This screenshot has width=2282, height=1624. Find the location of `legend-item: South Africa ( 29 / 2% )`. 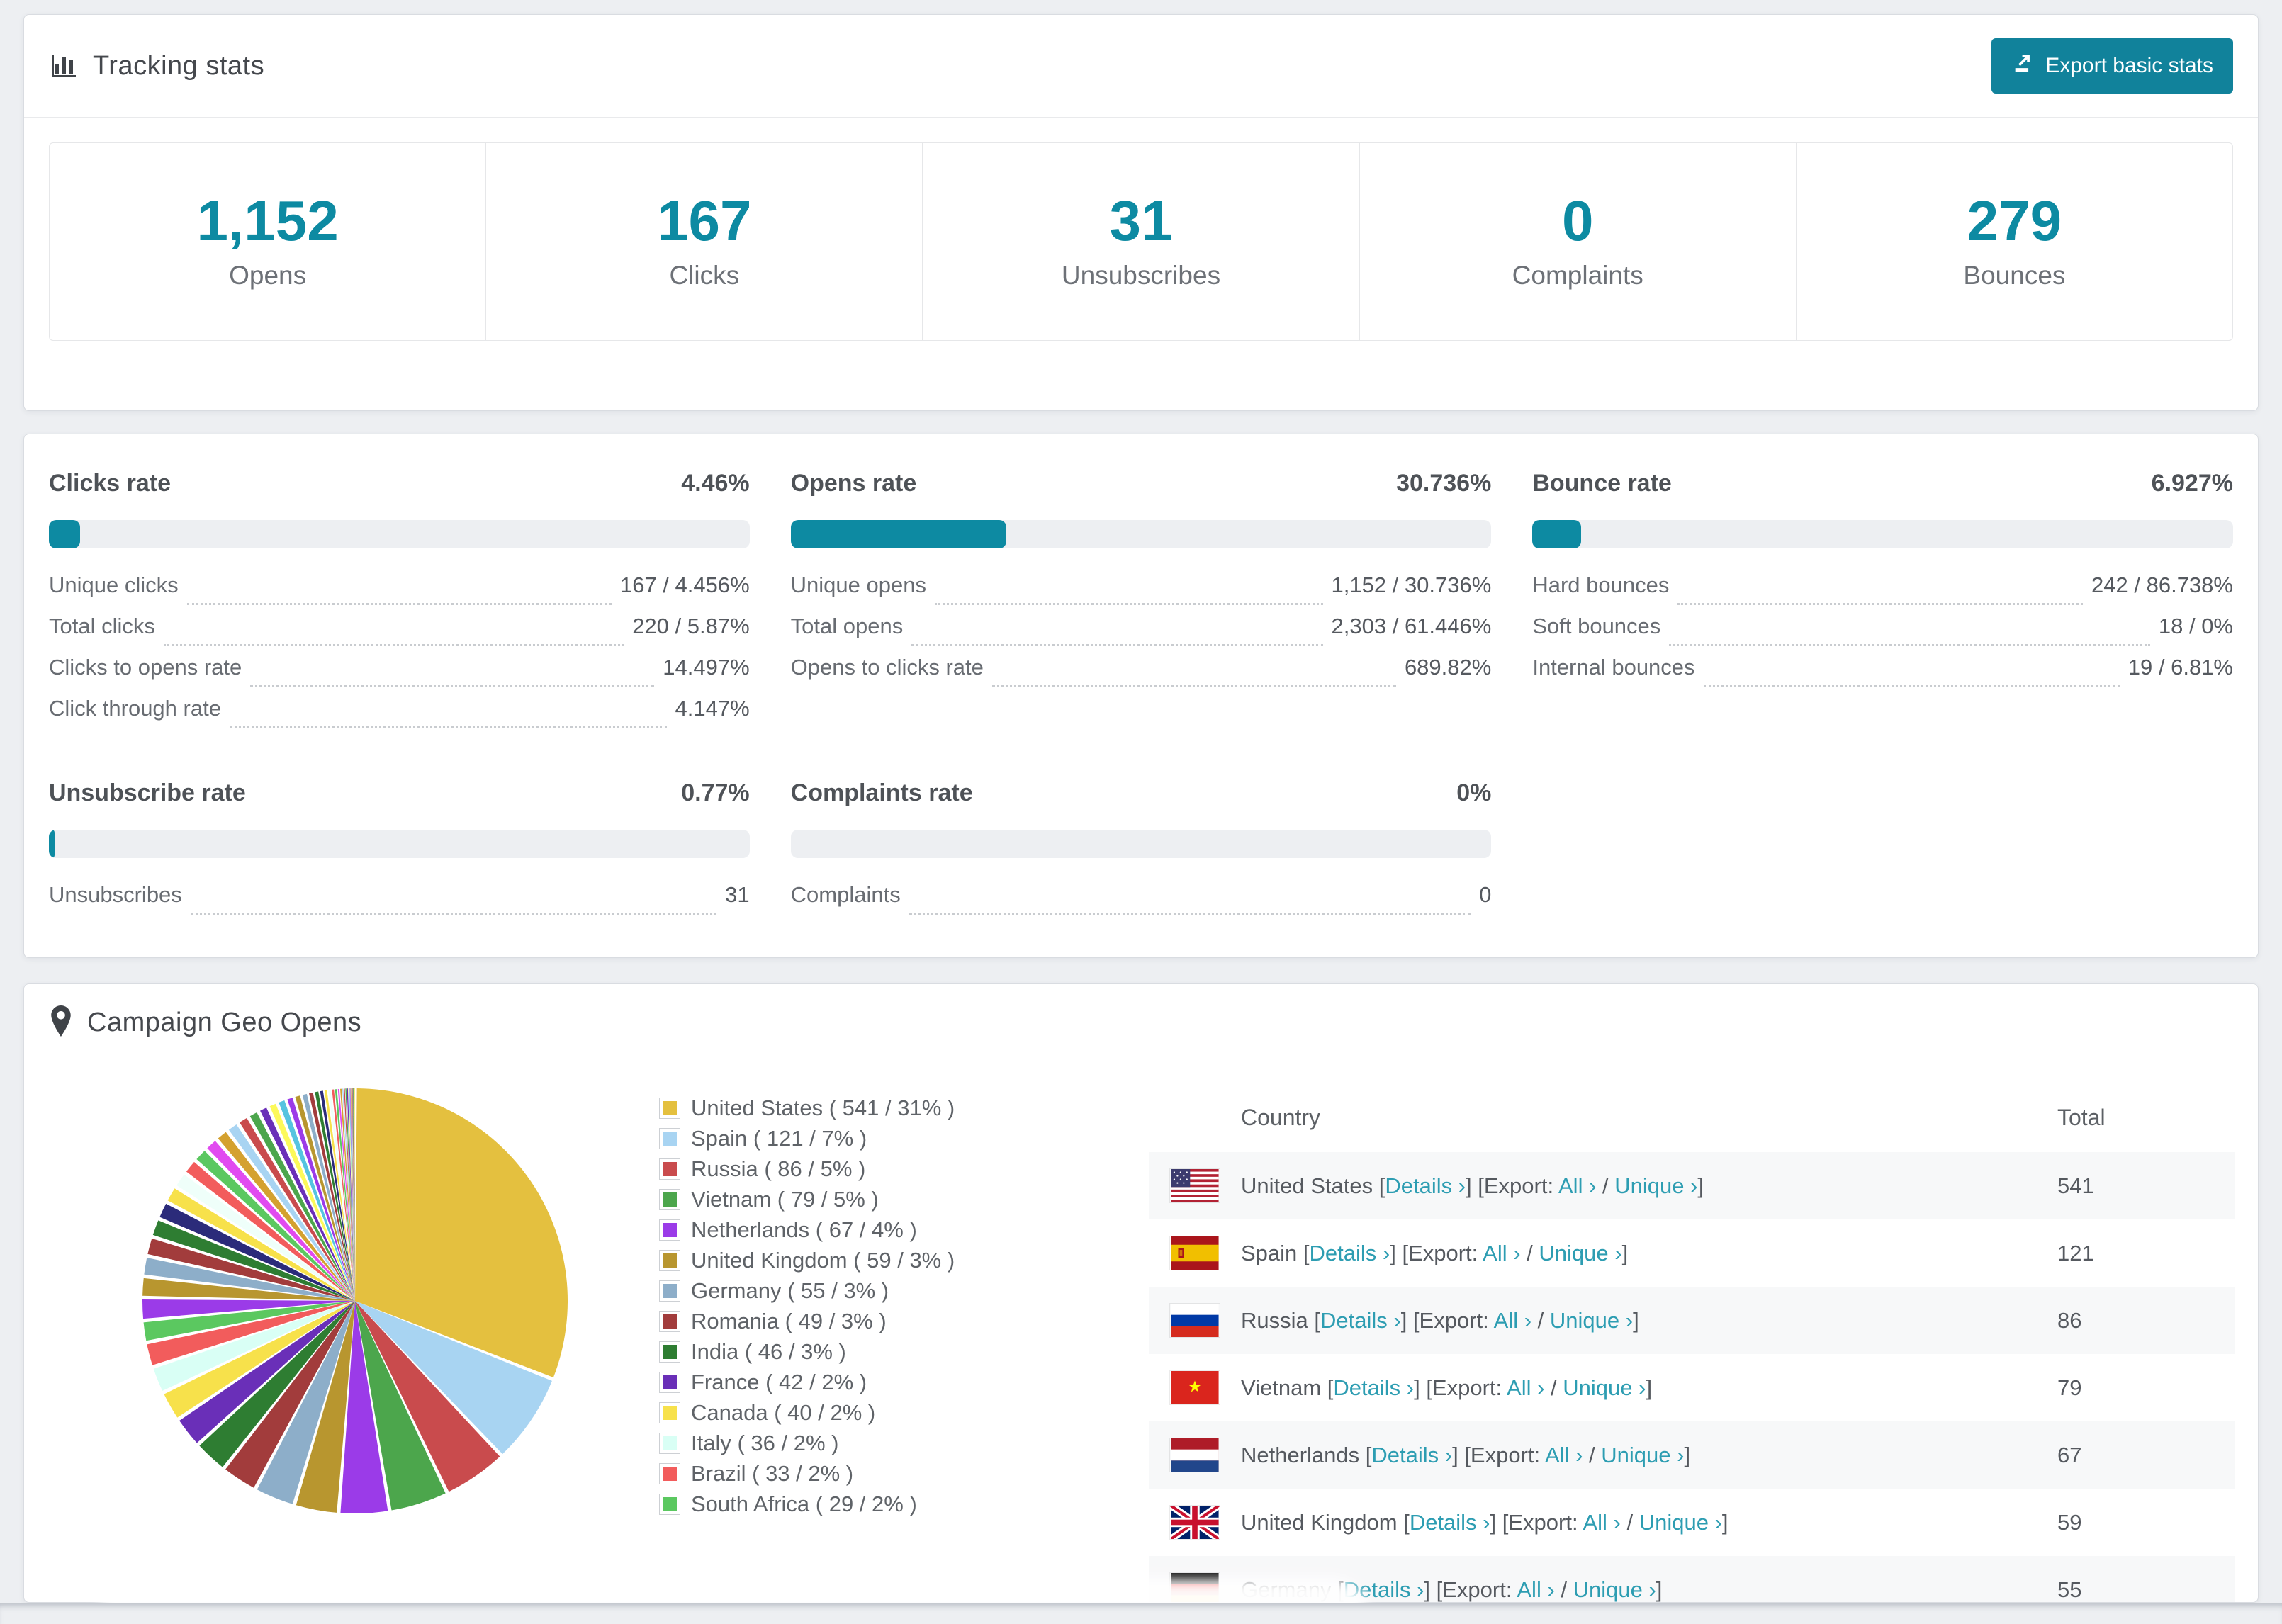

legend-item: South Africa ( 29 / 2% ) is located at coordinates (807, 1504).